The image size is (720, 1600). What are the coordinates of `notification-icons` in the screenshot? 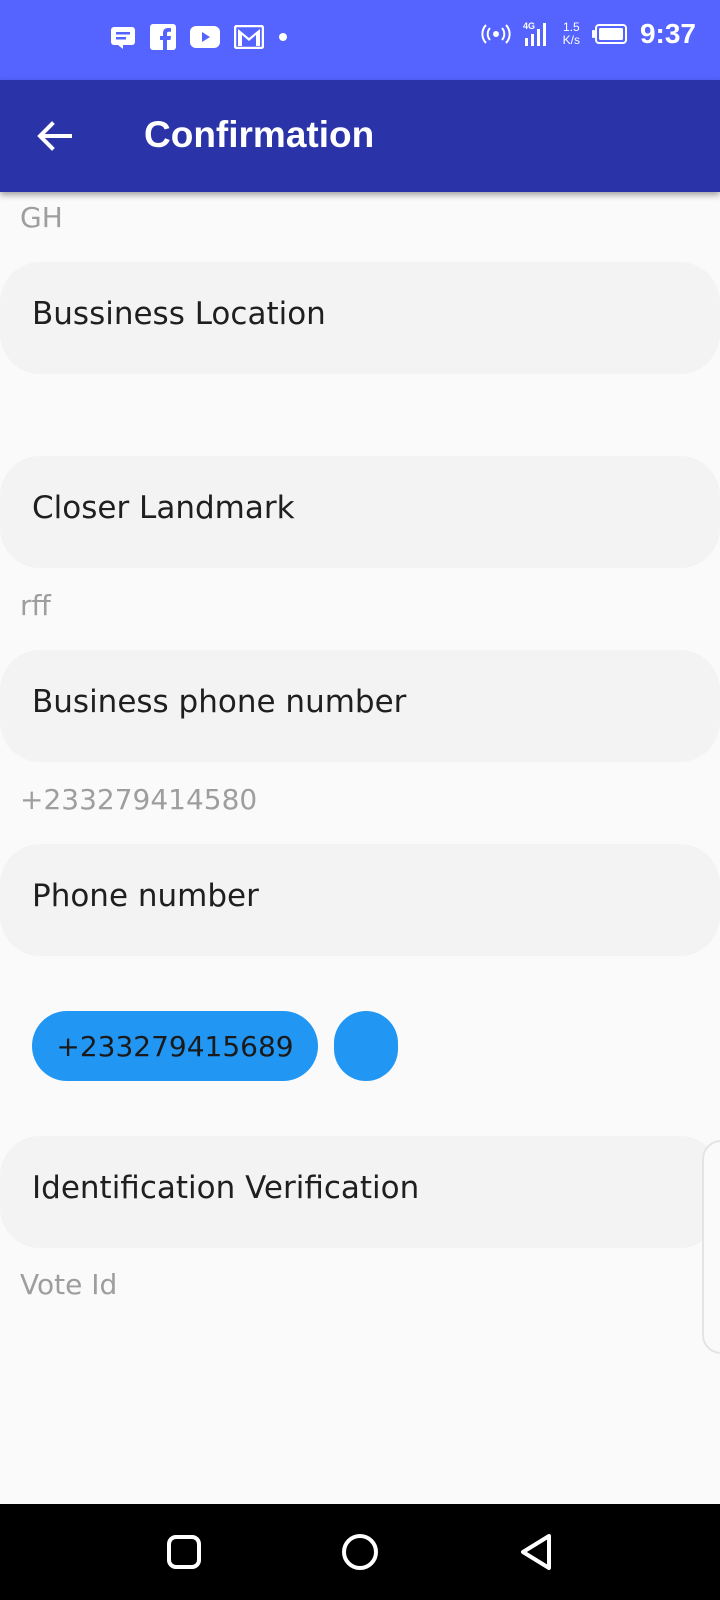 It's located at (199, 37).